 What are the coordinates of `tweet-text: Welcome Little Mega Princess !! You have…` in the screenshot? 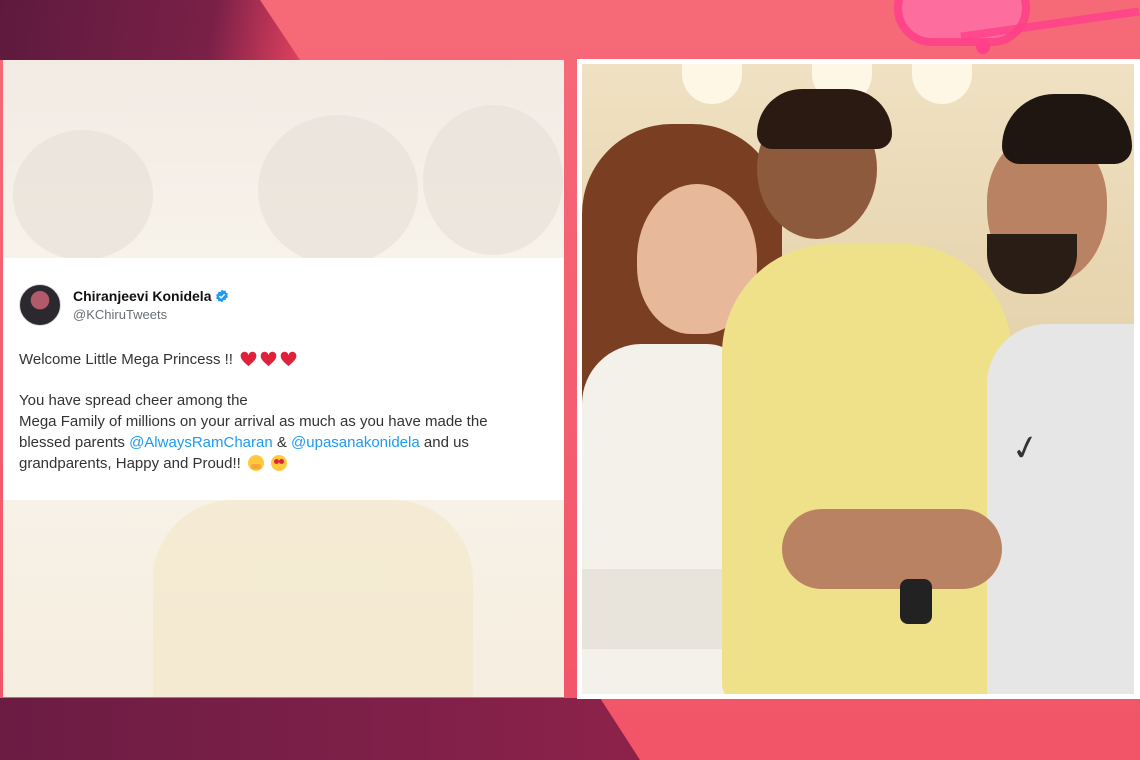 It's located at (283, 411).